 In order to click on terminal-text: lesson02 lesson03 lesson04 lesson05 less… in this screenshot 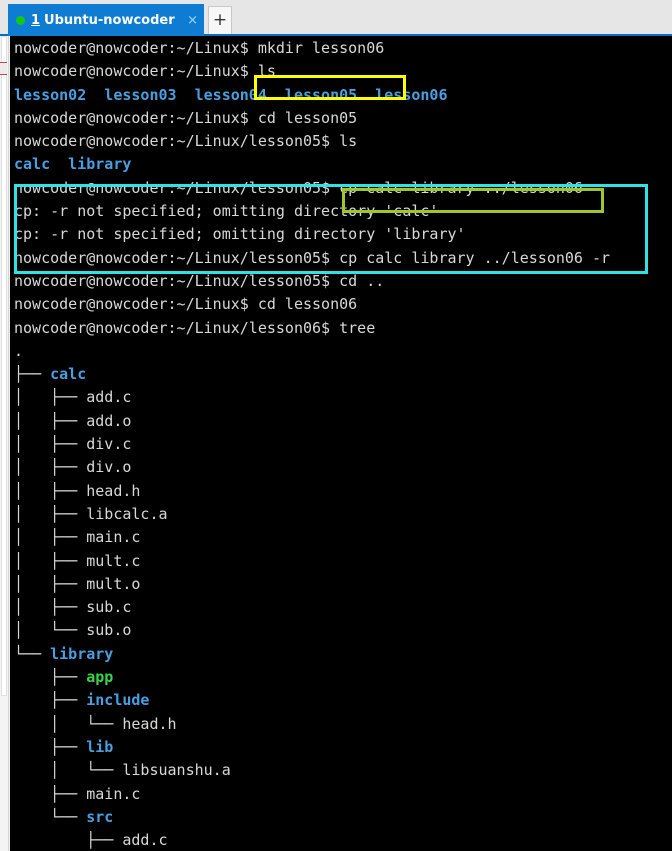, I will do `click(231, 94)`.